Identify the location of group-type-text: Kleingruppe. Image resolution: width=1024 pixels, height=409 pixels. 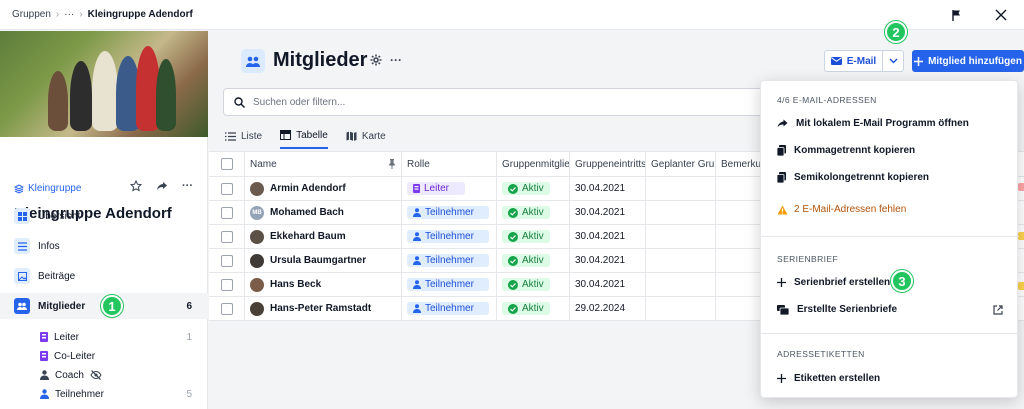
(55, 188).